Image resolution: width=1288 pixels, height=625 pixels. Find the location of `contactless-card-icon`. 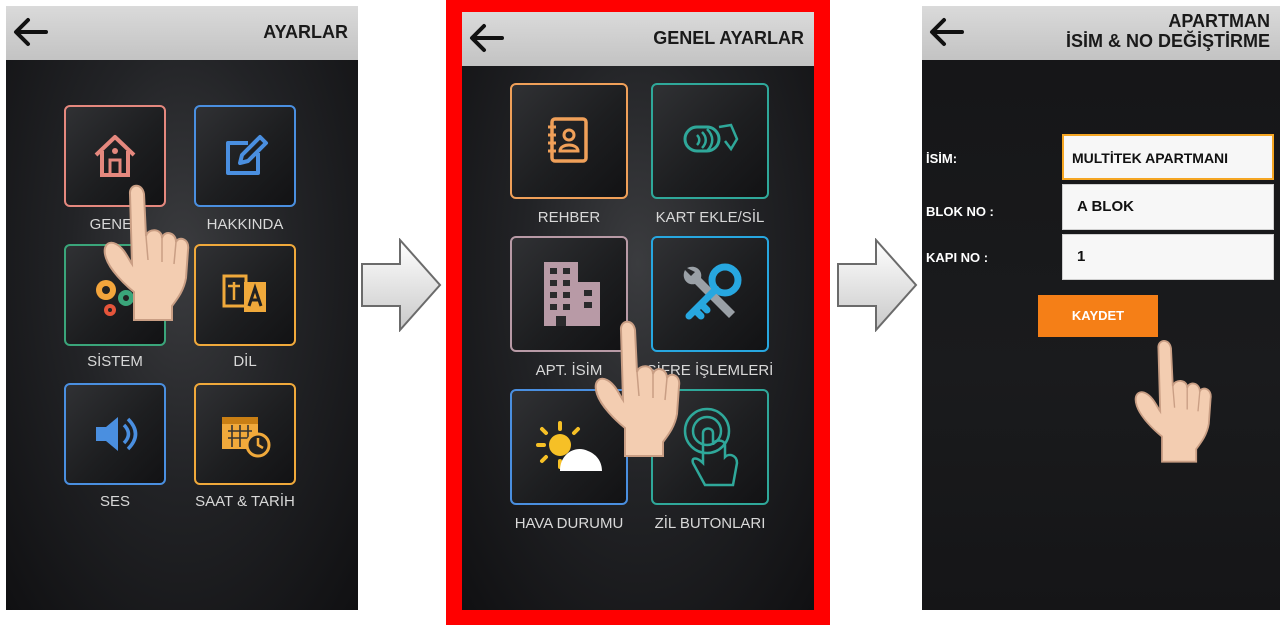

contactless-card-icon is located at coordinates (711, 138).